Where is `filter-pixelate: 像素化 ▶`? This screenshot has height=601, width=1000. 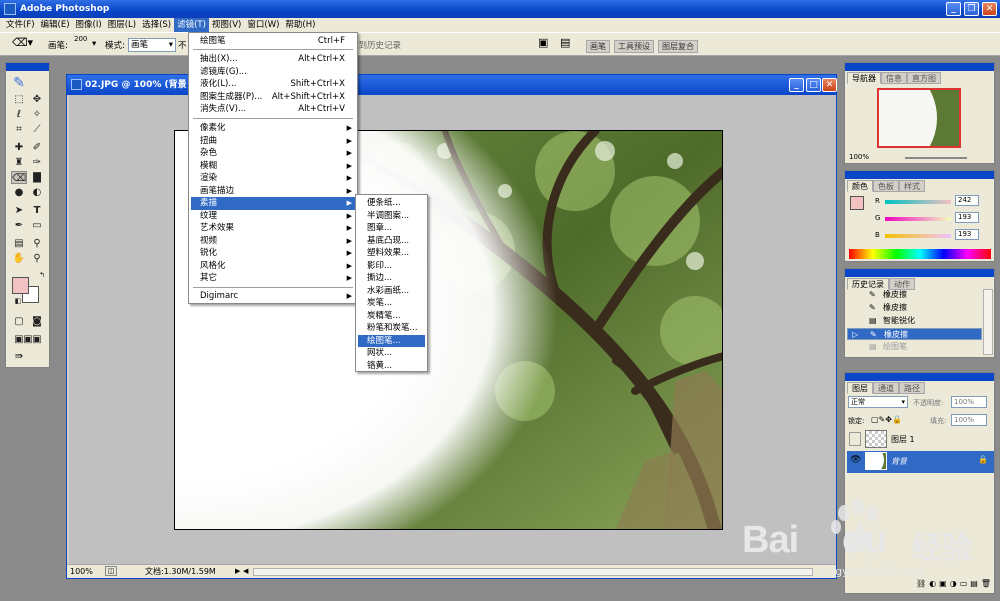 filter-pixelate: 像素化 ▶ is located at coordinates (273, 128).